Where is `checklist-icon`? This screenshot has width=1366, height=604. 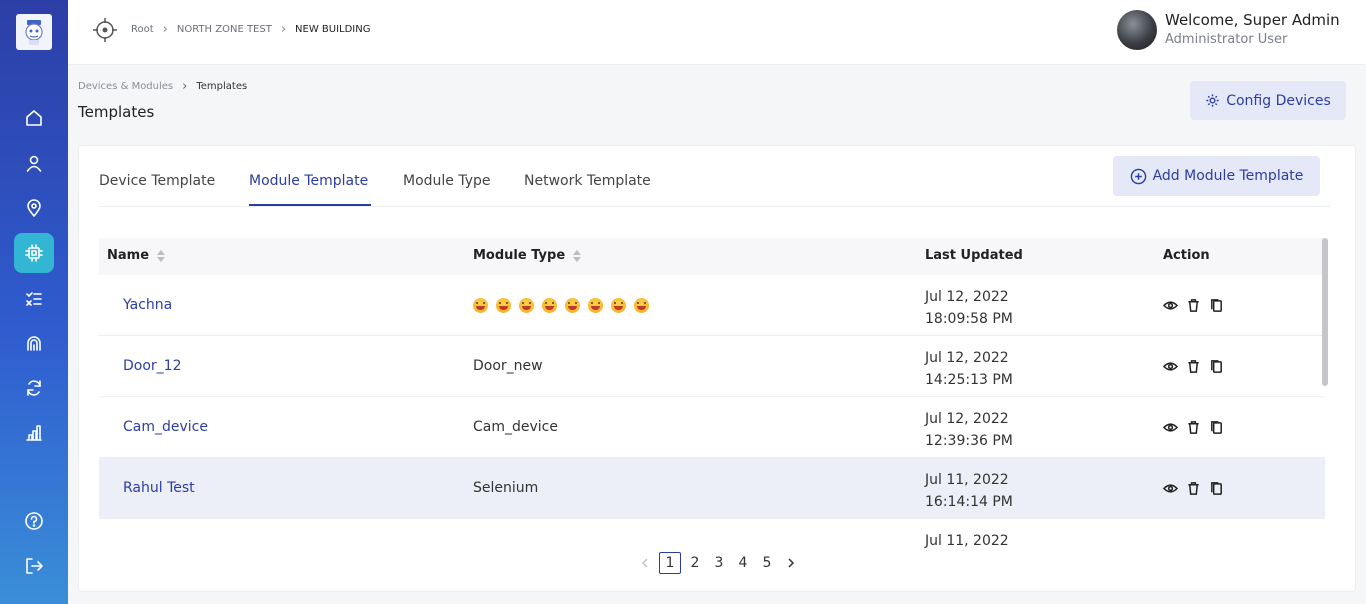
checklist-icon is located at coordinates (34, 299).